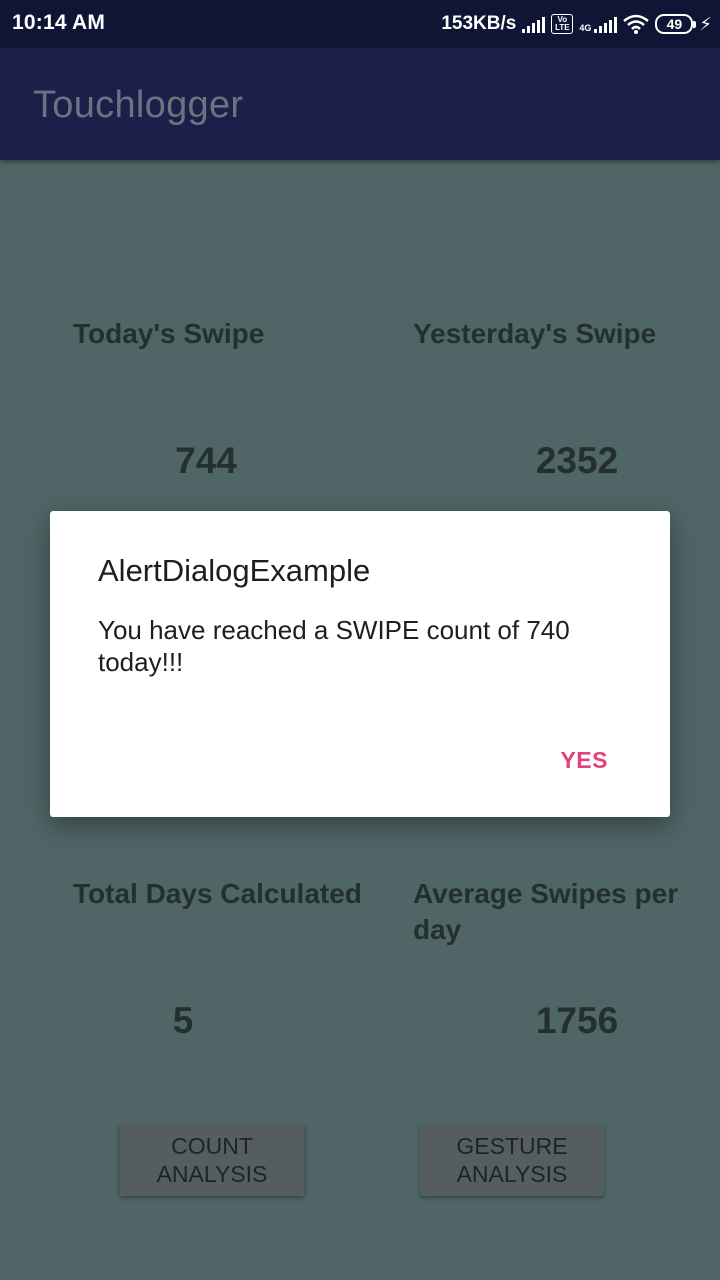 The width and height of the screenshot is (720, 1280). I want to click on total-days-value: 5, so click(183, 1020).